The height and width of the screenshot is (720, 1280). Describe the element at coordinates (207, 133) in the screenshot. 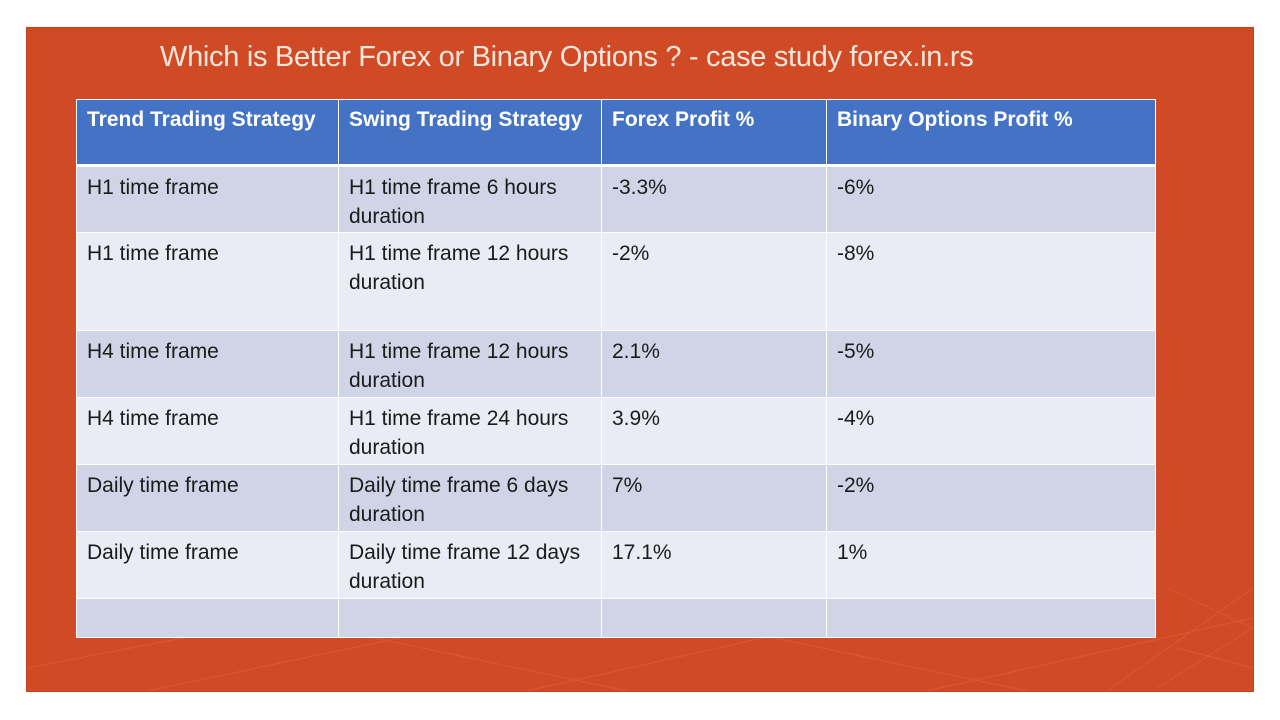

I see `header-trend-strategy: Trend Trading Strategy` at that location.